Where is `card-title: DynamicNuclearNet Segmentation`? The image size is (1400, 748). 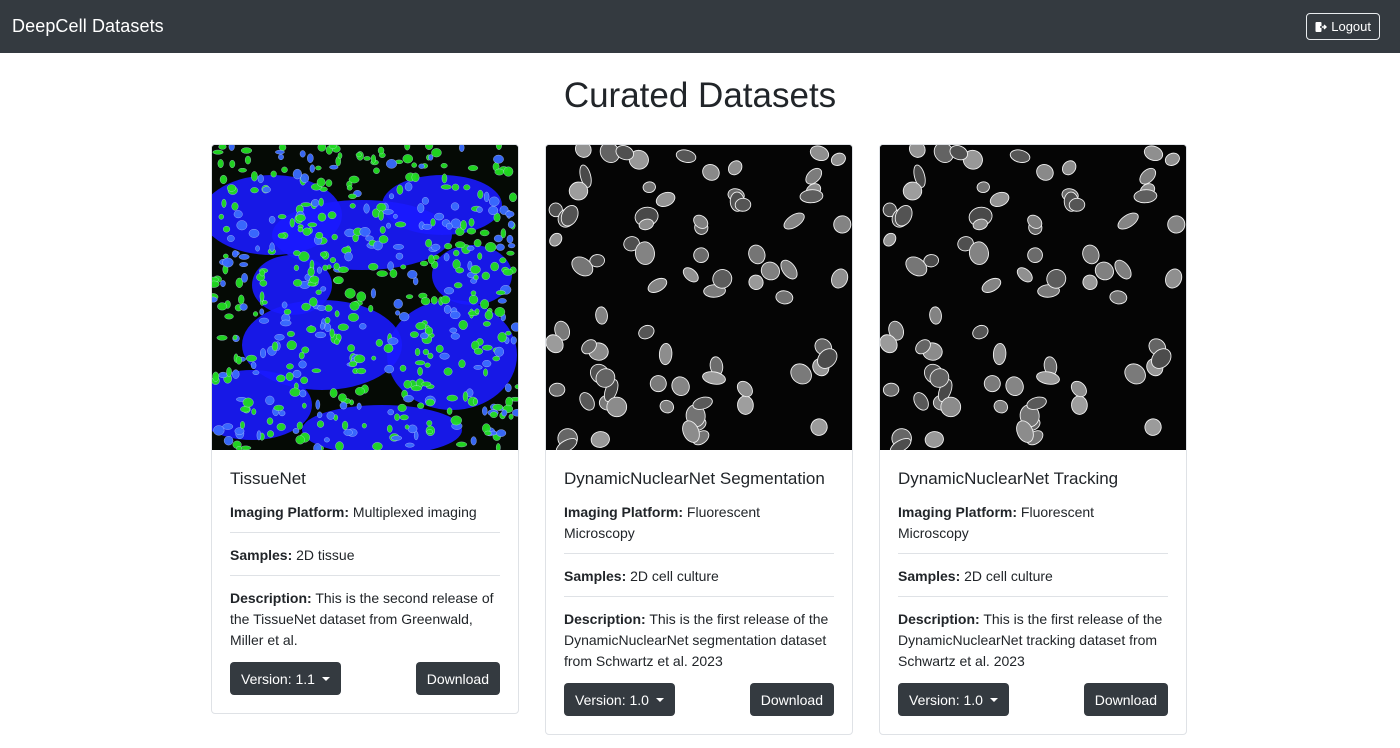
card-title: DynamicNuclearNet Segmentation is located at coordinates (694, 478).